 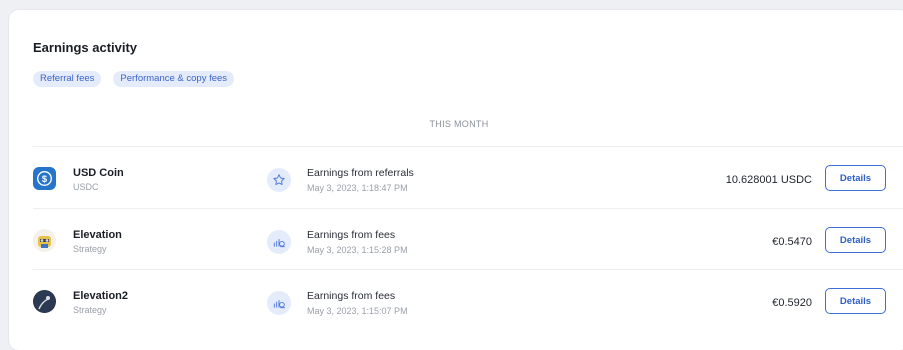 I want to click on star-icon, so click(x=279, y=180).